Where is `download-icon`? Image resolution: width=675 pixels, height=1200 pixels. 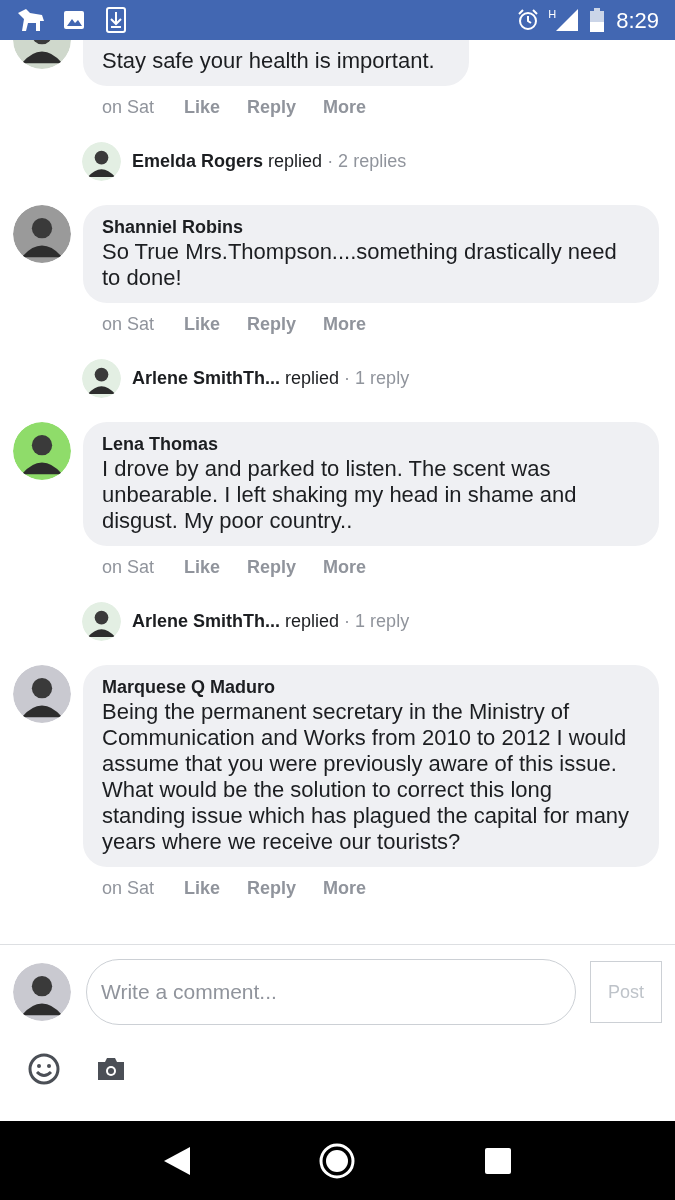 download-icon is located at coordinates (116, 20).